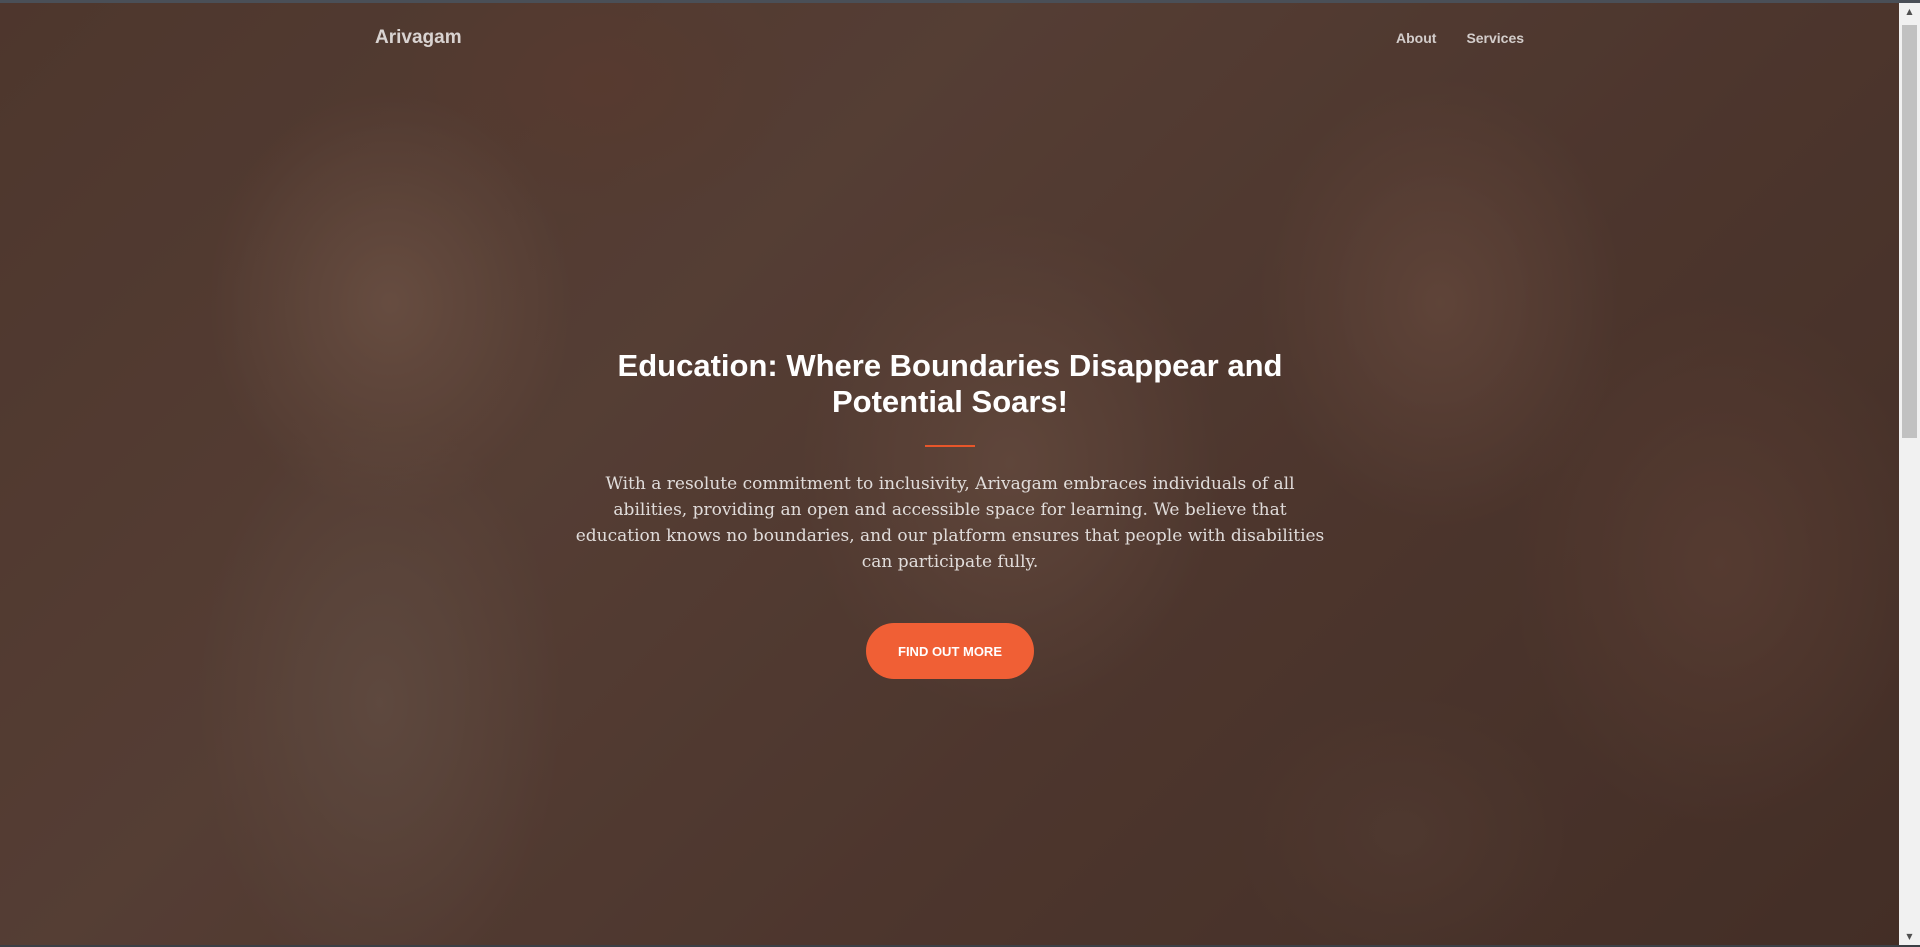 This screenshot has height=947, width=1920. I want to click on brand-link: Arivagam, so click(418, 38).